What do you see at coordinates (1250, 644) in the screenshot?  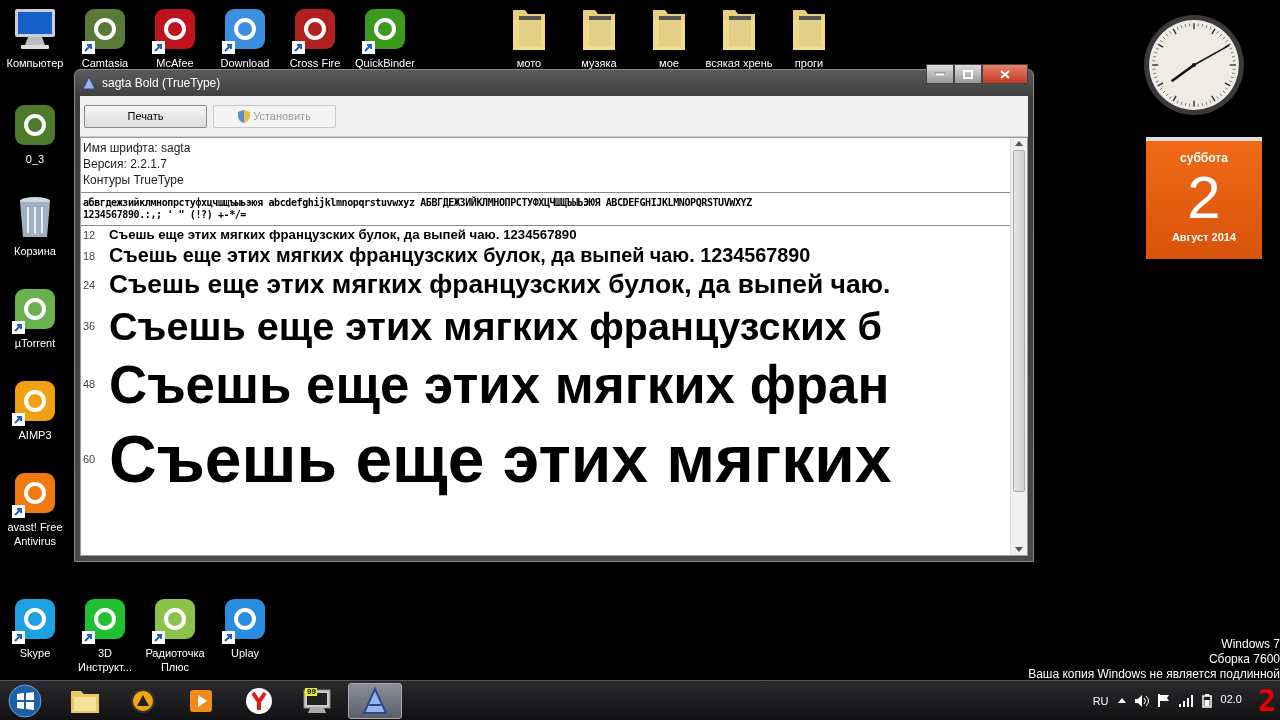 I see `activation-notice-text: Windows 7` at bounding box center [1250, 644].